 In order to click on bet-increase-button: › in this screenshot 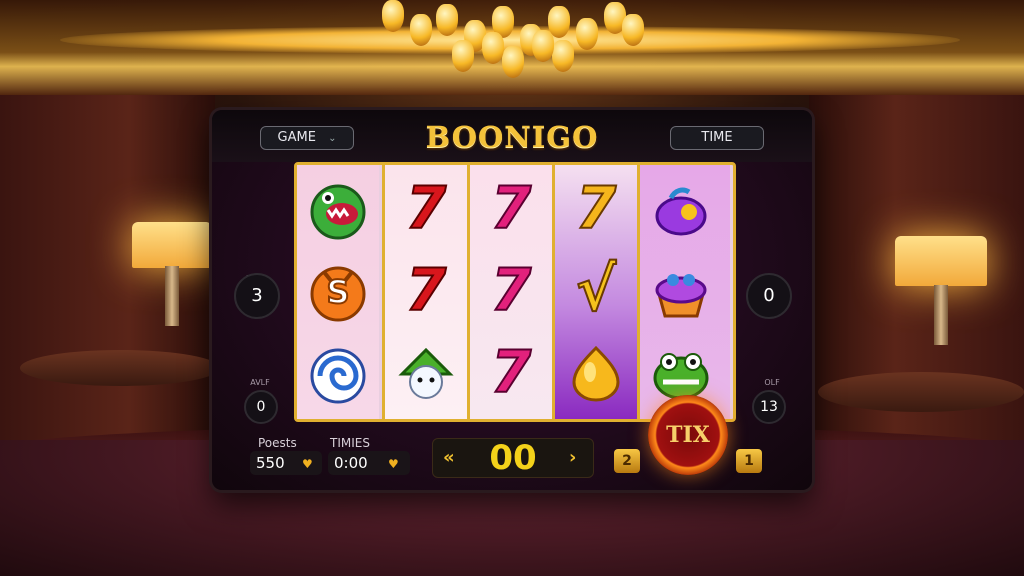, I will do `click(572, 457)`.